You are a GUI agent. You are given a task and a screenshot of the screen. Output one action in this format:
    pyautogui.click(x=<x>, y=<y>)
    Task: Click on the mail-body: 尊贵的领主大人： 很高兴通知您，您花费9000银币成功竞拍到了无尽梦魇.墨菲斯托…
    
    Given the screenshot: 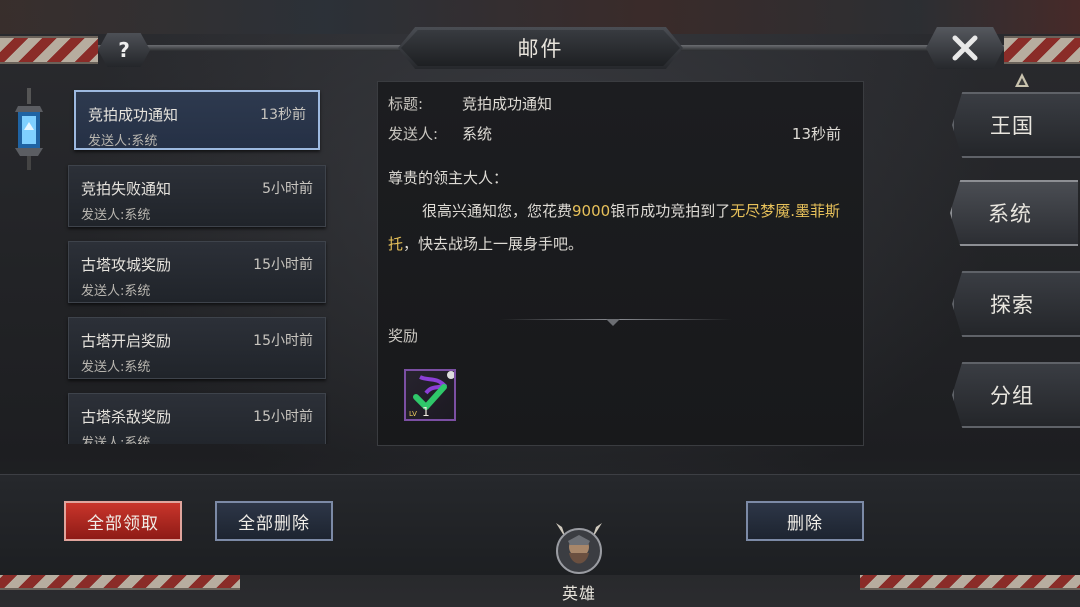 What is the action you would take?
    pyautogui.click(x=618, y=211)
    